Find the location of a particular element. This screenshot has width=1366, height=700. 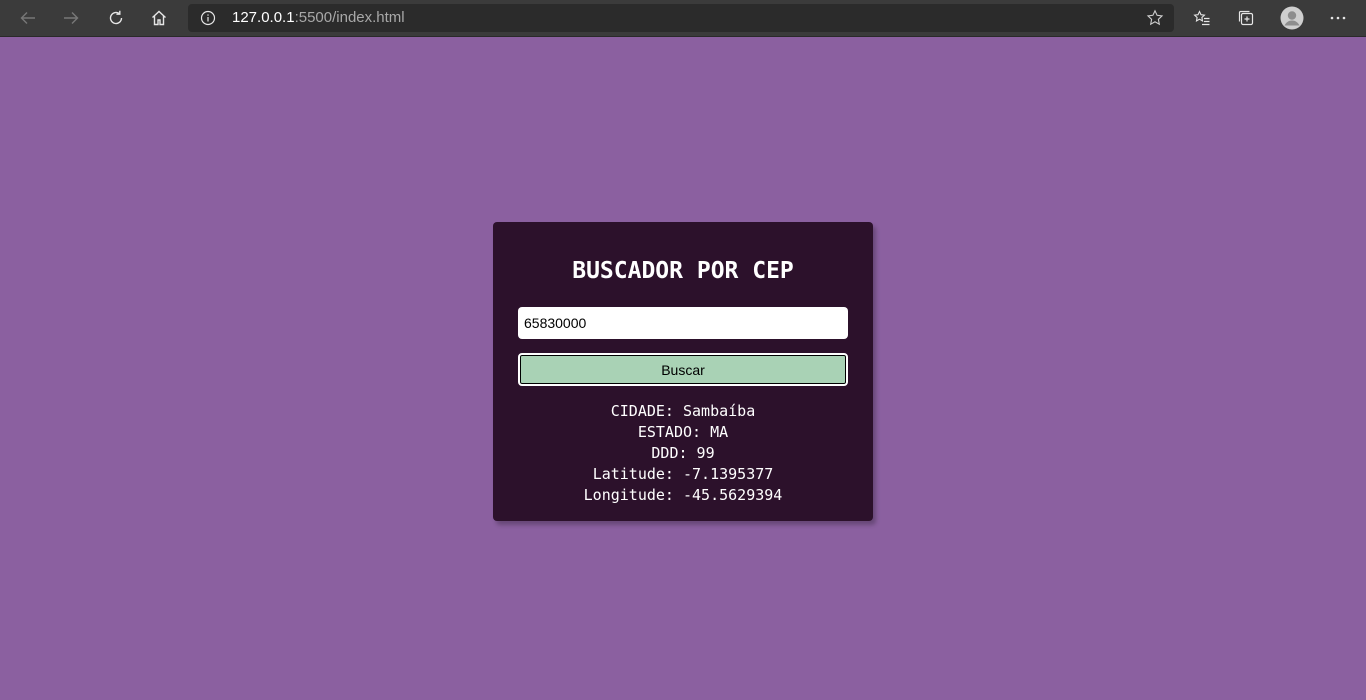

result-longitude: Longitude: -45.5629394 is located at coordinates (683, 495).